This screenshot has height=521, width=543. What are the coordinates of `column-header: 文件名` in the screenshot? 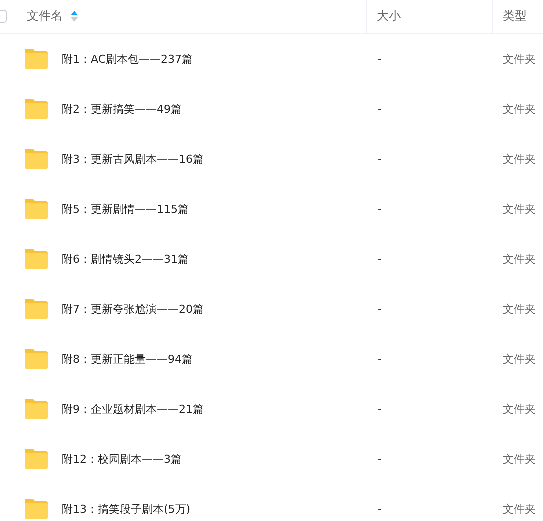 It's located at (45, 16).